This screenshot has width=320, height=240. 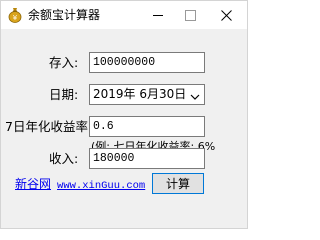 What do you see at coordinates (33, 184) in the screenshot?
I see `site-name: 新谷网` at bounding box center [33, 184].